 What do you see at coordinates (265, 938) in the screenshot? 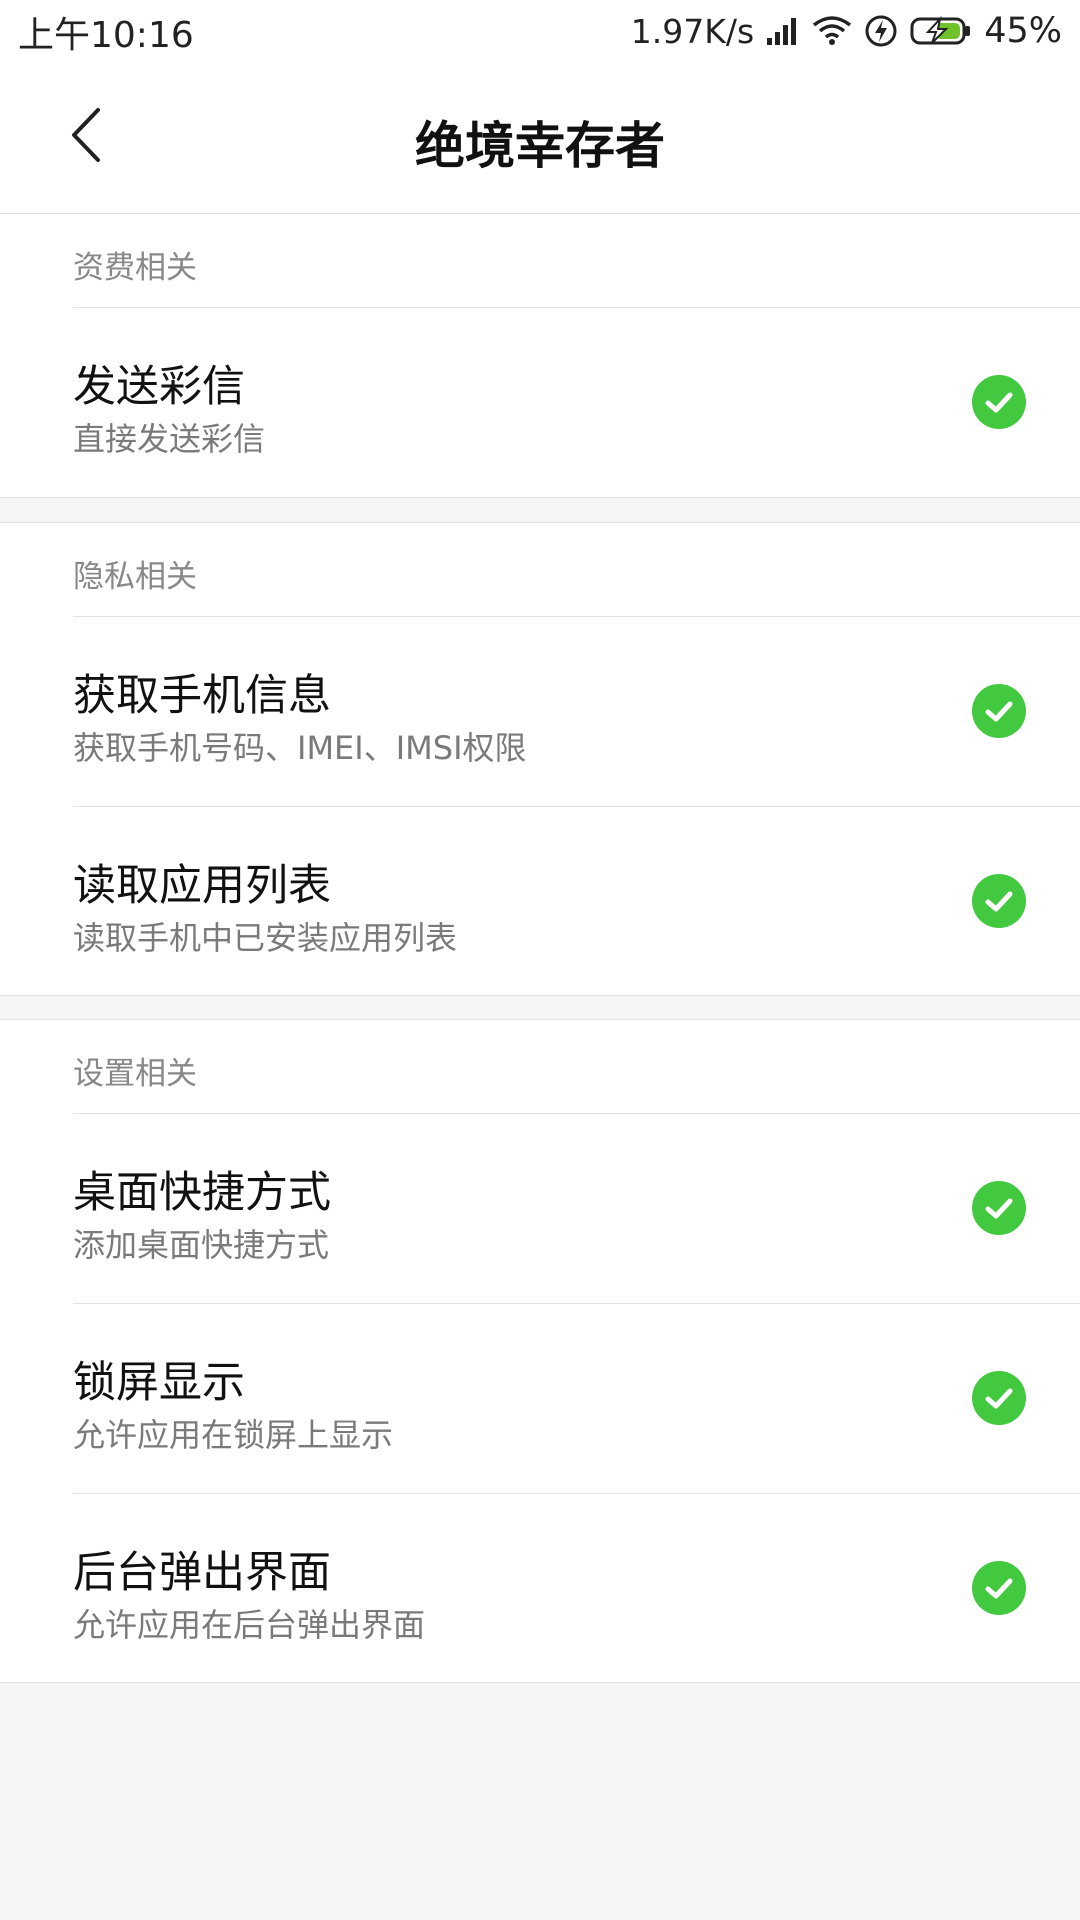
I see `permission-subtitle: 读取手机中已安装应用列表` at bounding box center [265, 938].